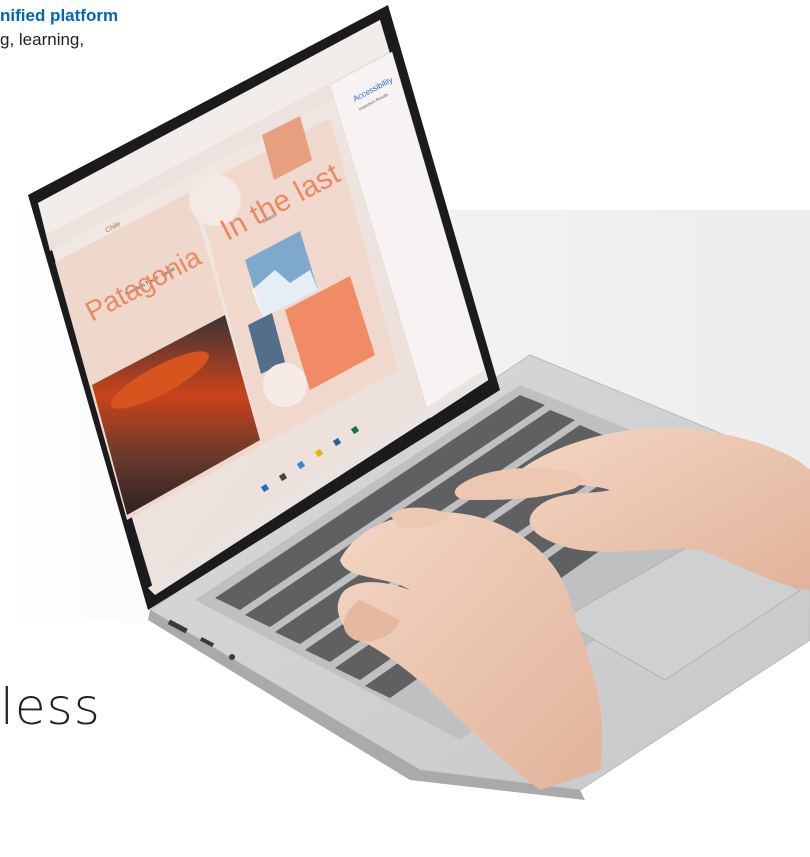  I want to click on headline-fragment: nified platform, so click(59, 15).